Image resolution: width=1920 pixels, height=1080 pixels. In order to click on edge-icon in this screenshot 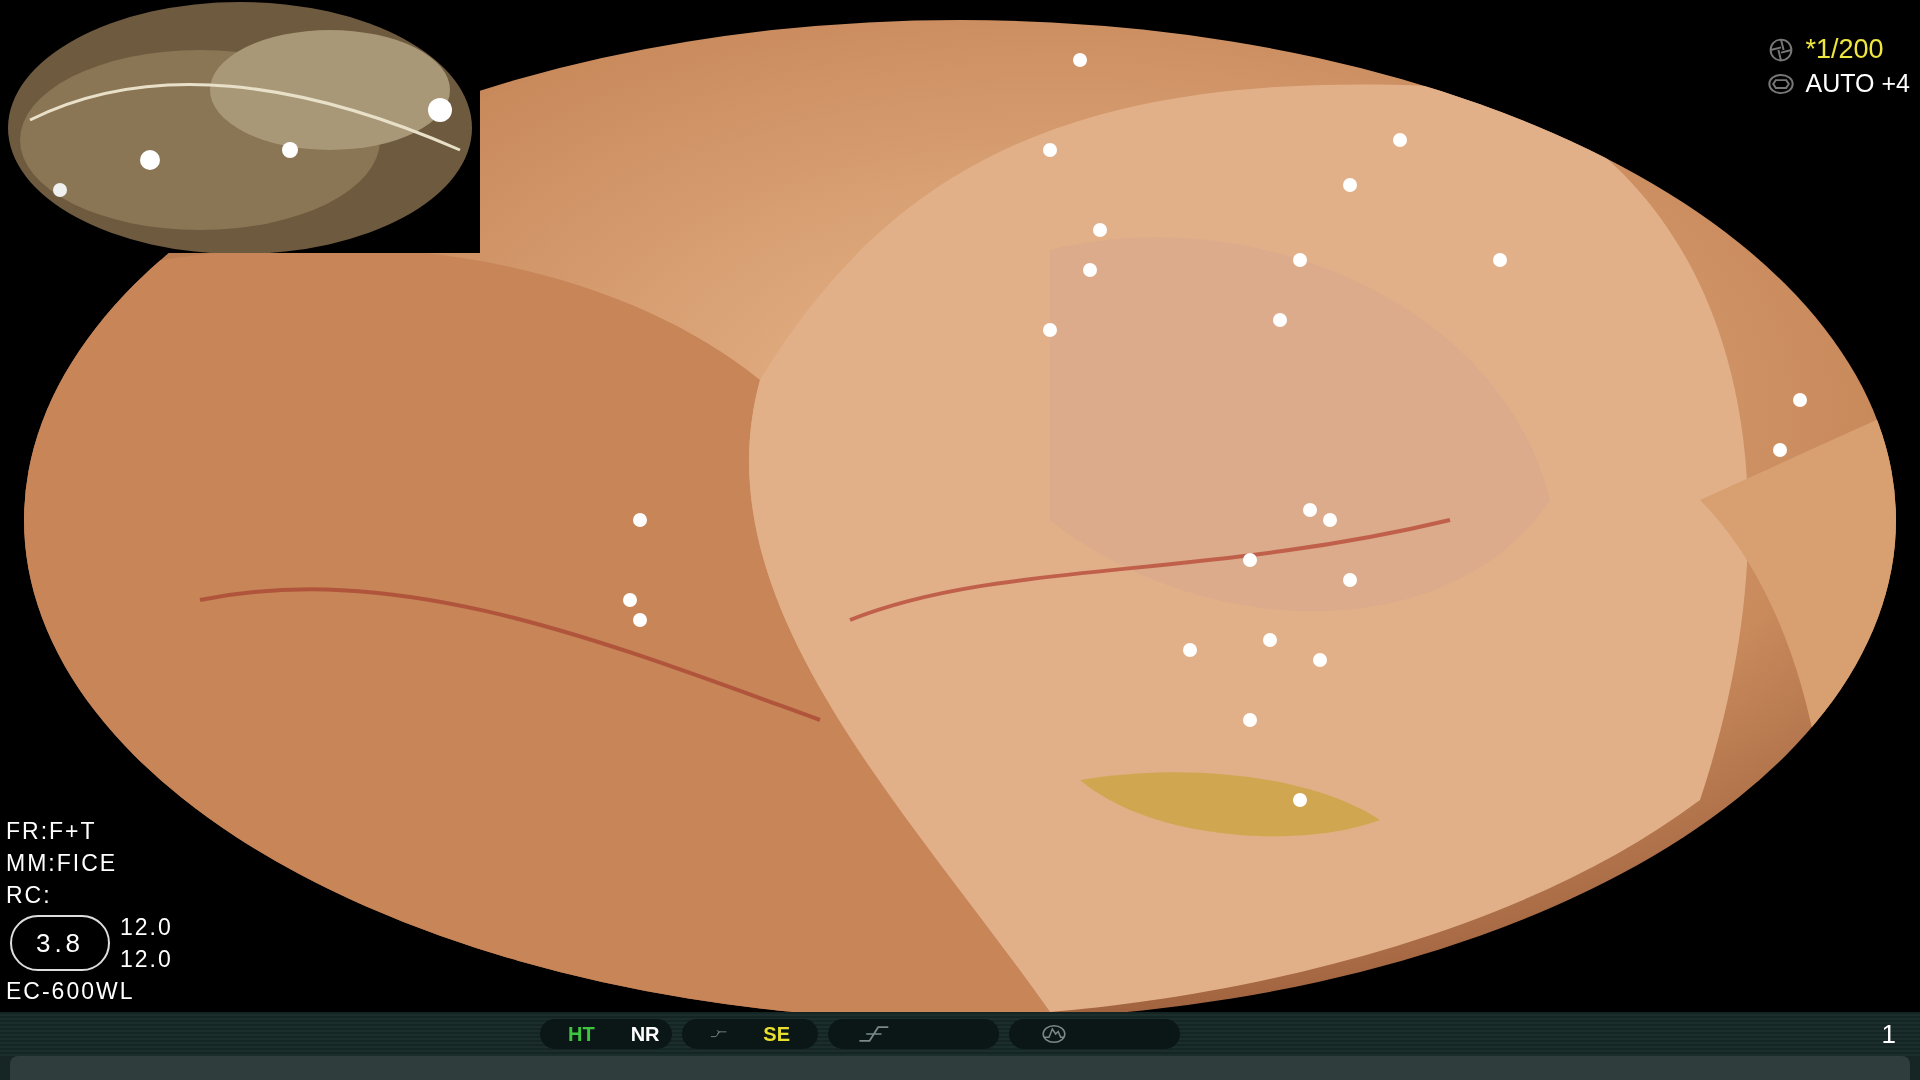, I will do `click(873, 1034)`.